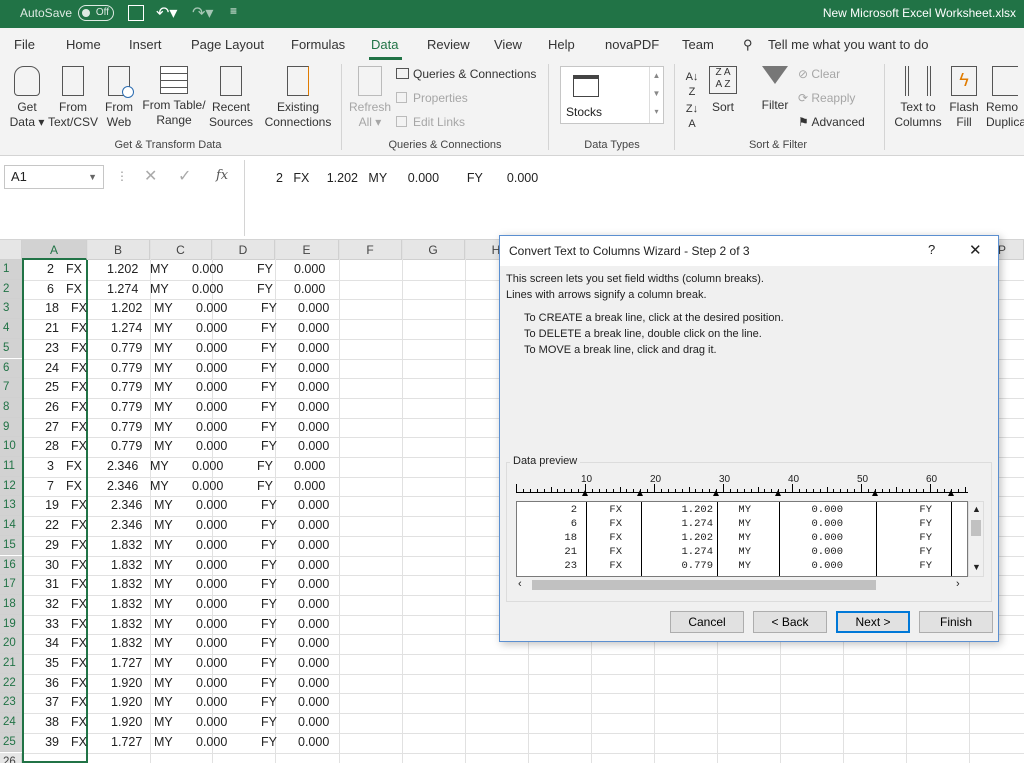  I want to click on cell-value: 38, so click(40, 723).